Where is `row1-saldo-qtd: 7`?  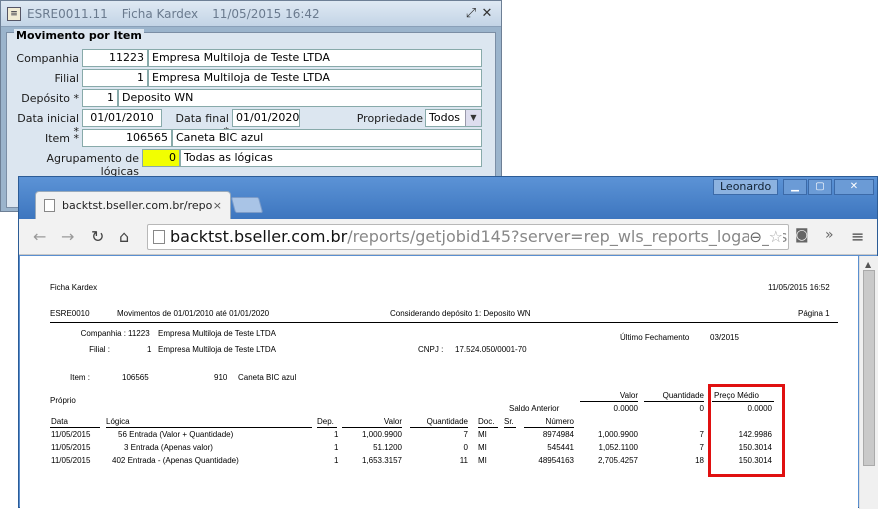 row1-saldo-qtd: 7 is located at coordinates (701, 434).